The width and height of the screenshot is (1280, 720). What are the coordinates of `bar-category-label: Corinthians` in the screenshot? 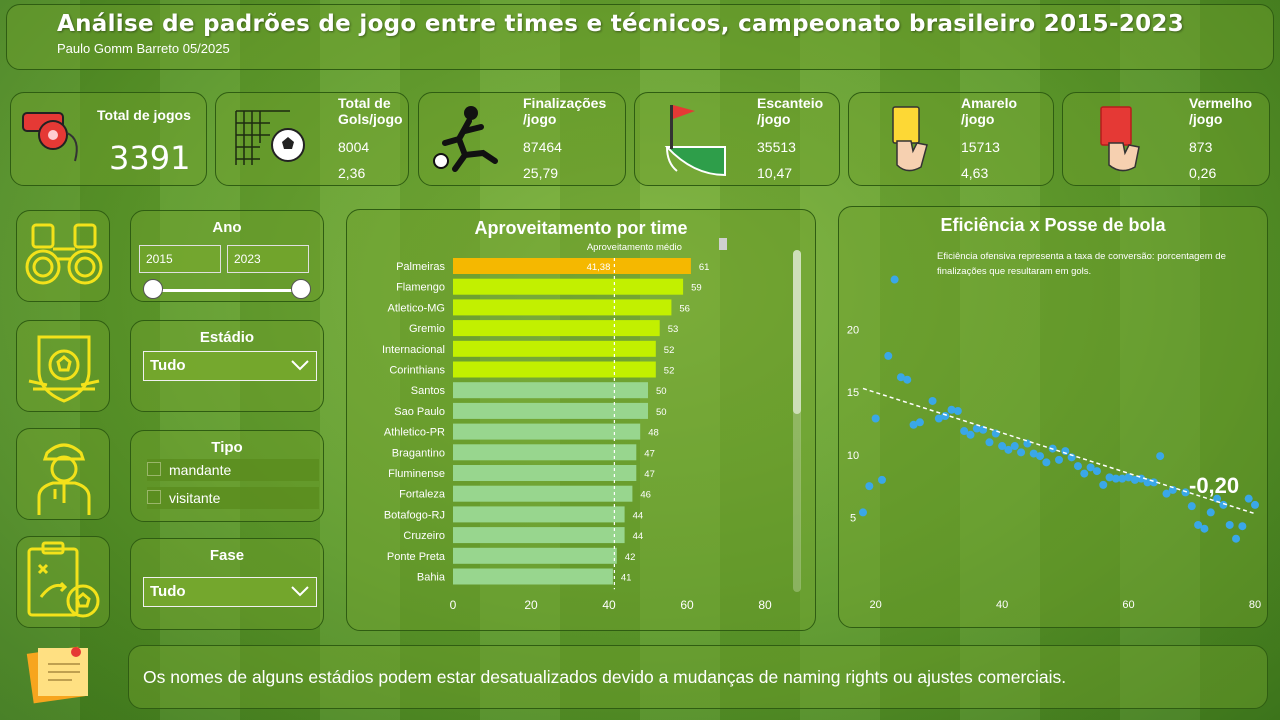 It's located at (417, 371).